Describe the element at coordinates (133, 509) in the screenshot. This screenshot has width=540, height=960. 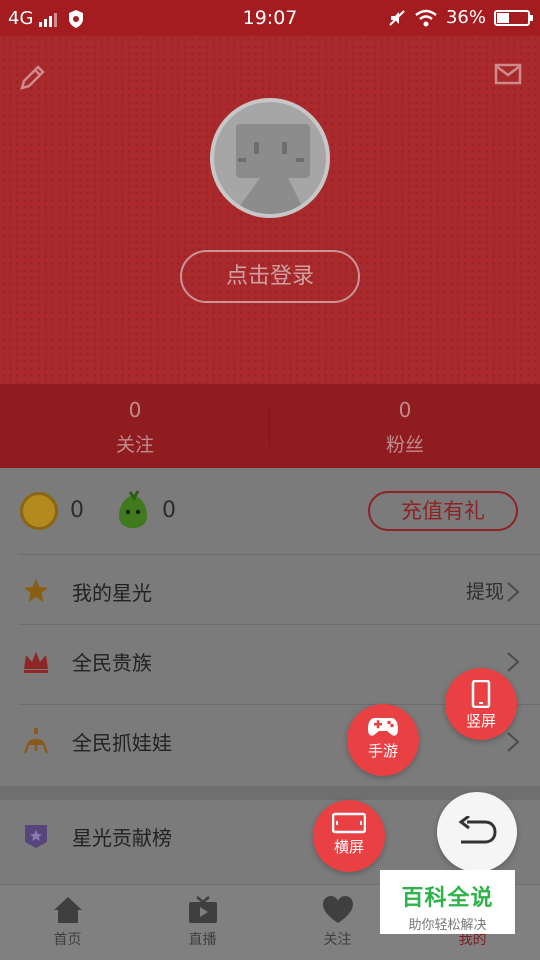
I see `bean-icon` at that location.